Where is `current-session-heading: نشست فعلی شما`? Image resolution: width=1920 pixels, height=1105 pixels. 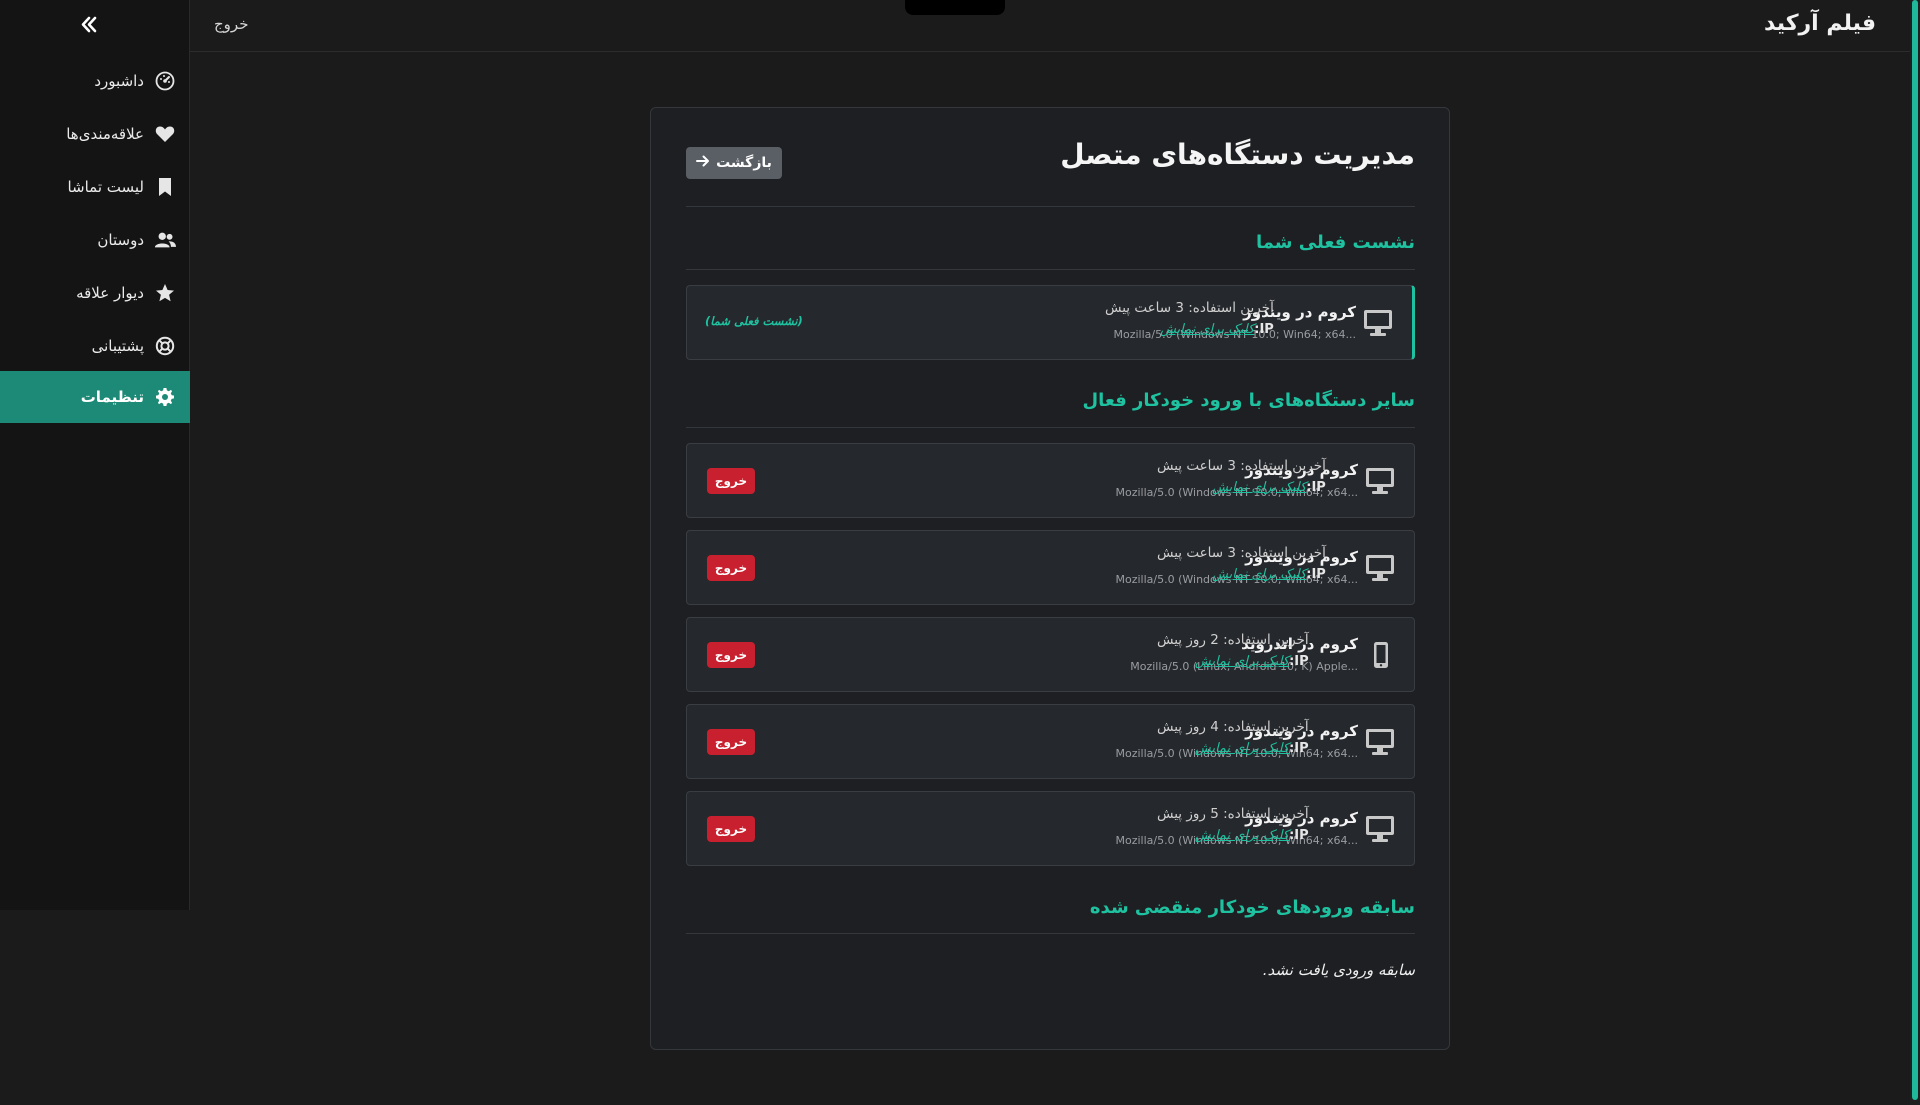 current-session-heading: نشست فعلی شما is located at coordinates (1335, 242).